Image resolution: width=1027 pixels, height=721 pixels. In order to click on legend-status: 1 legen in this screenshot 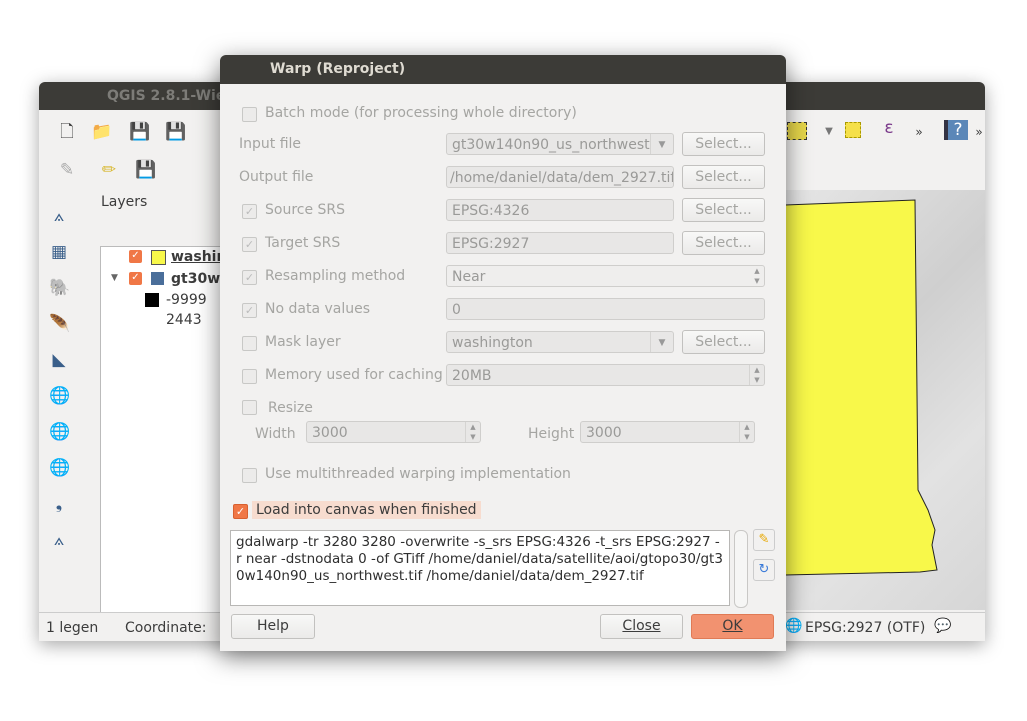, I will do `click(72, 628)`.